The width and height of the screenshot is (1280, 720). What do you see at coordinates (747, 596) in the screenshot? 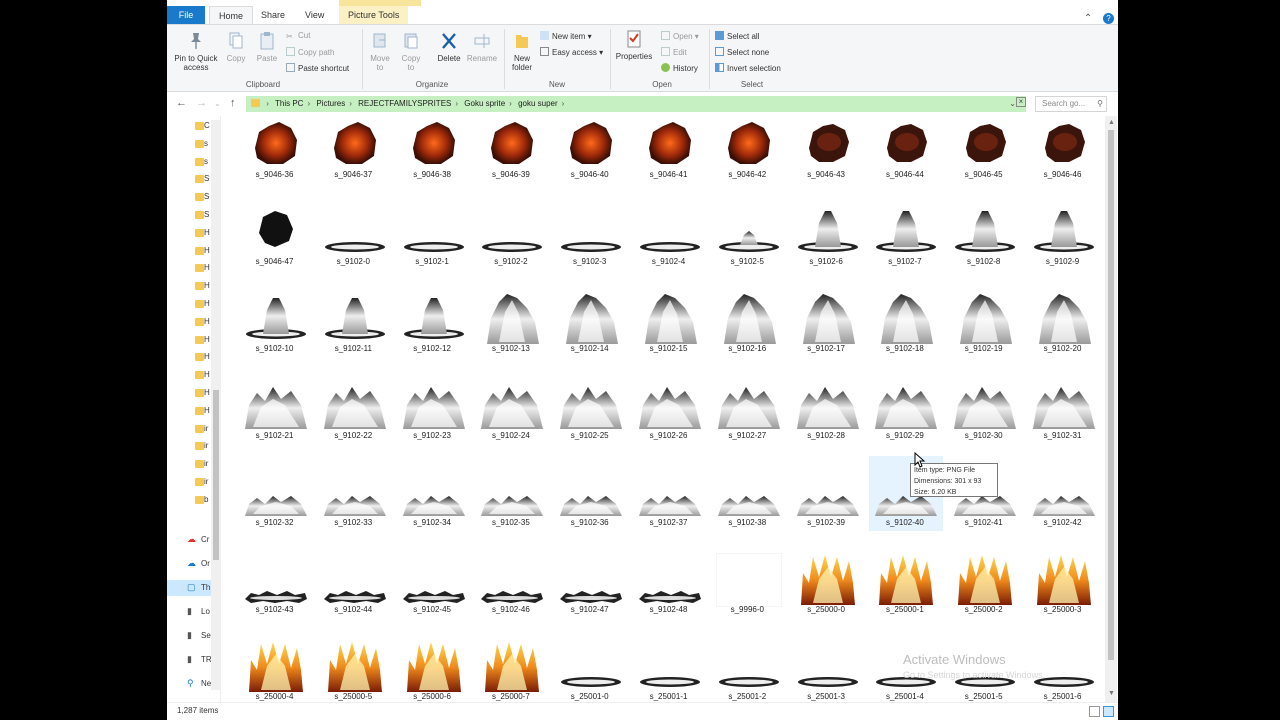
I see `file-item: s_9996-0` at bounding box center [747, 596].